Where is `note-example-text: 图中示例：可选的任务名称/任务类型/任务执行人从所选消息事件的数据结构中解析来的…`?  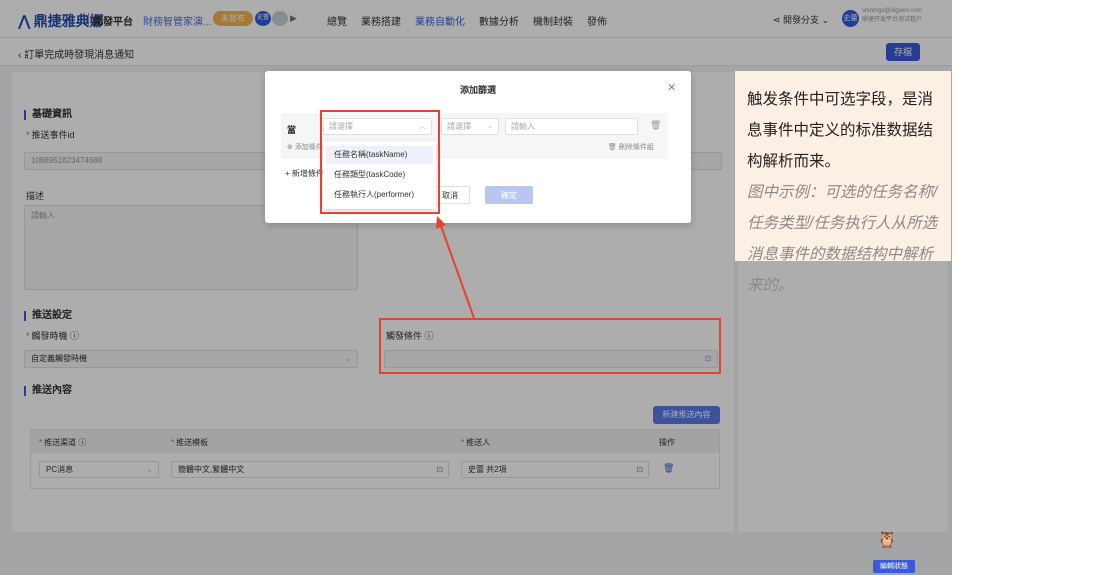
note-example-text: 图中示例：可选的任务名称/任务类型/任务执行人从所选消息事件的数据结构中解析来的… is located at coordinates (842, 239).